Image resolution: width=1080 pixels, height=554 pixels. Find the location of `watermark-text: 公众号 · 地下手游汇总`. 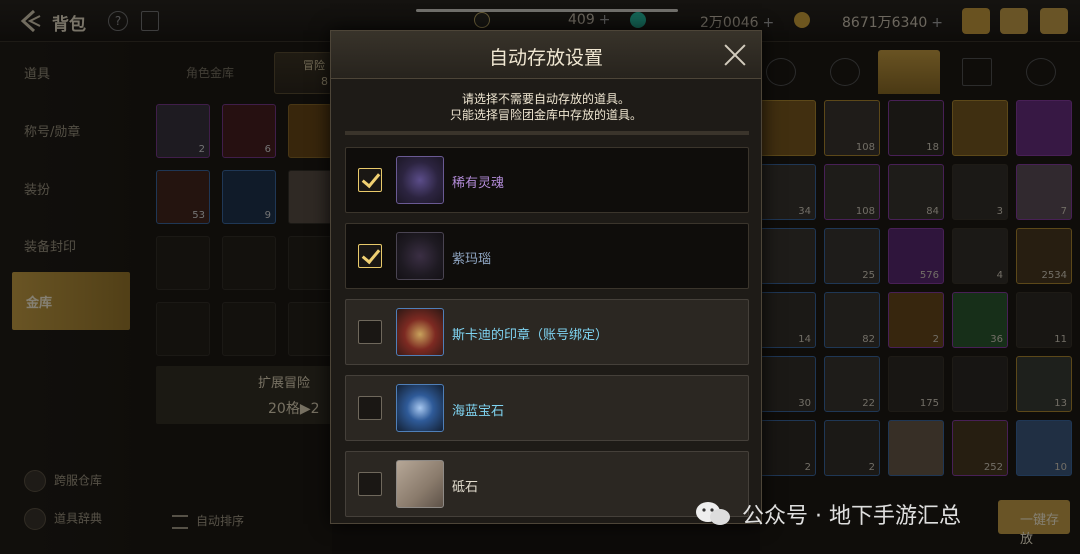

watermark-text: 公众号 · 地下手游汇总 is located at coordinates (851, 516).